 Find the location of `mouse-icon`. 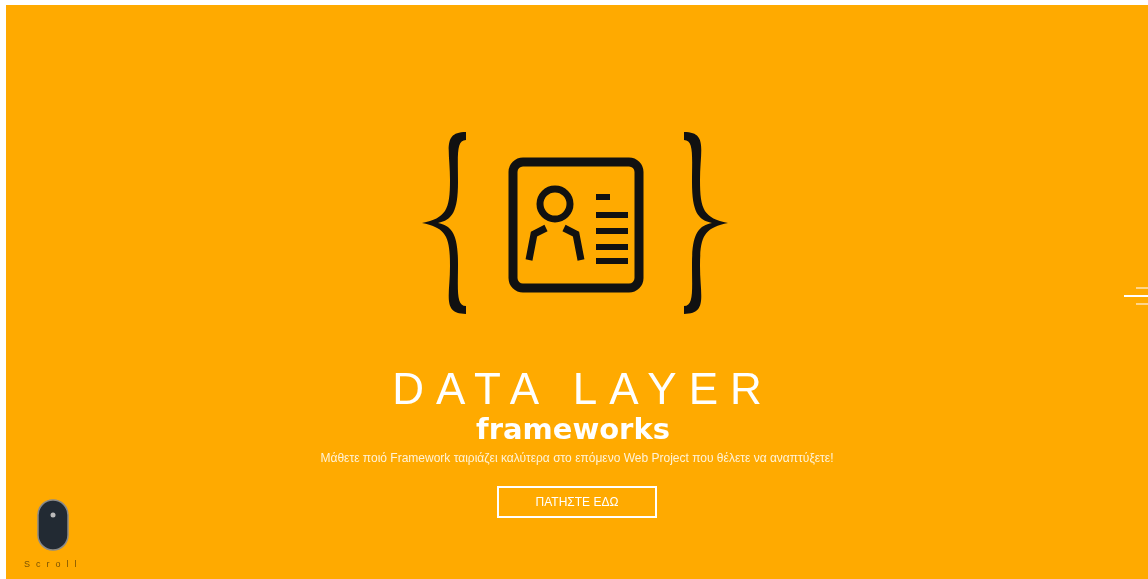

mouse-icon is located at coordinates (53, 525).